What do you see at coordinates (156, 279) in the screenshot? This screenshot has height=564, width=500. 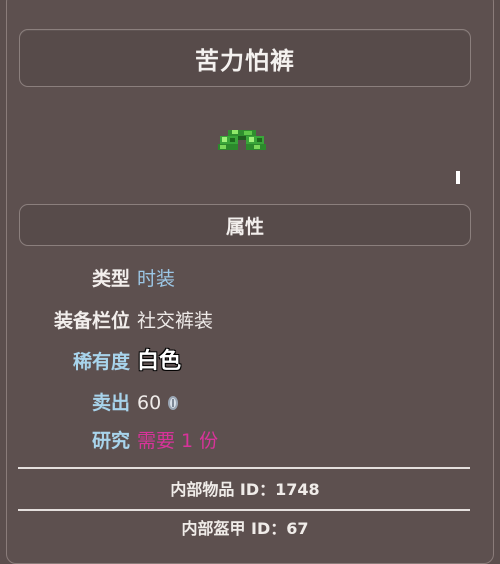 I see `property-value: 时装` at bounding box center [156, 279].